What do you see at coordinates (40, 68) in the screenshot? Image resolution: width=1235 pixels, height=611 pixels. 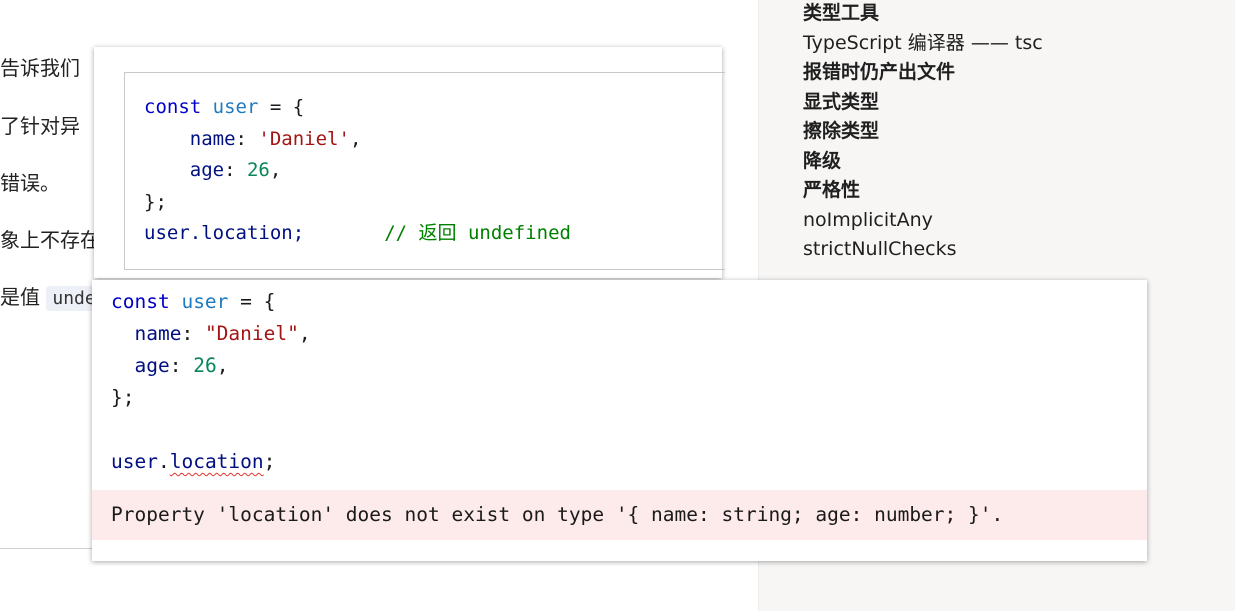 I see `article-line-1: 告诉我们` at bounding box center [40, 68].